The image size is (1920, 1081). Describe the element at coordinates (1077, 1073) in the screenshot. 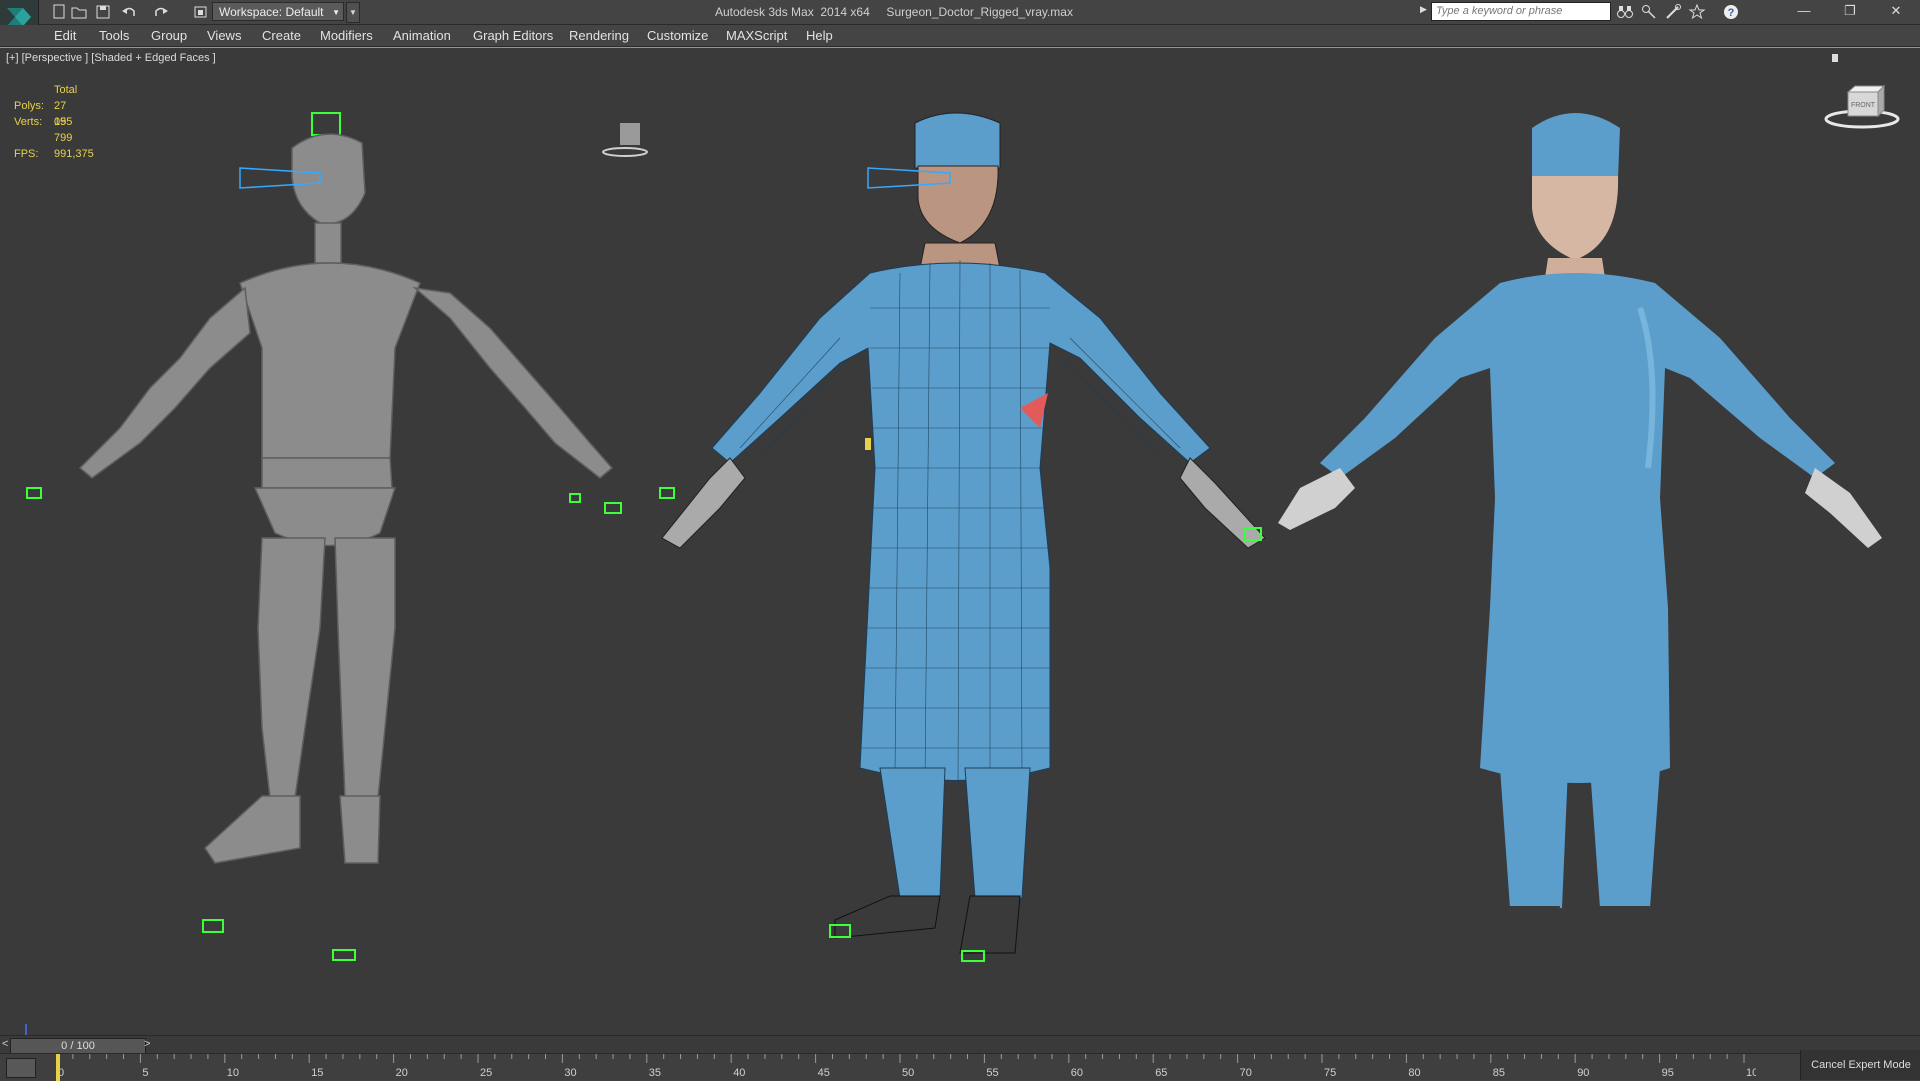

I see `timeline-tick-label: 60` at that location.